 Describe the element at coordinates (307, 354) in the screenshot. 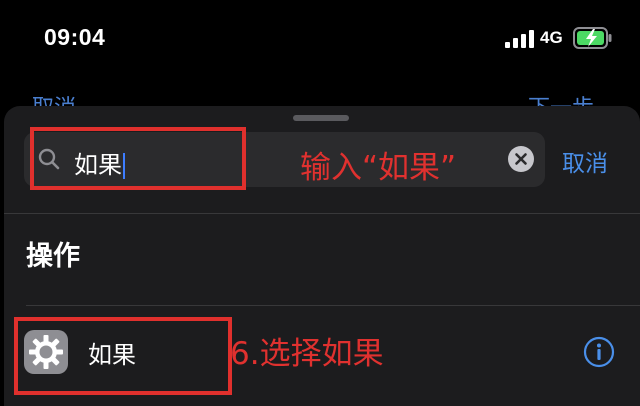

I see `annotation-select-hint: 6.选择如果` at that location.